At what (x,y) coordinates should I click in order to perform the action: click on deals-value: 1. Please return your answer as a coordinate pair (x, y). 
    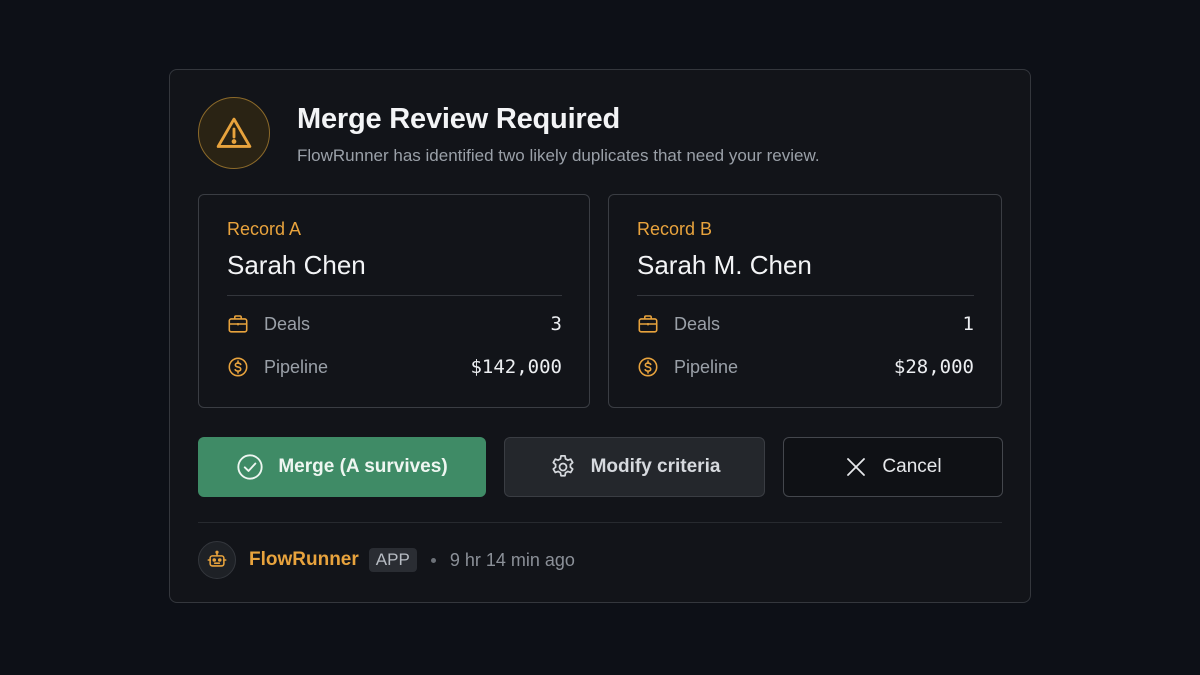
    Looking at the image, I should click on (968, 324).